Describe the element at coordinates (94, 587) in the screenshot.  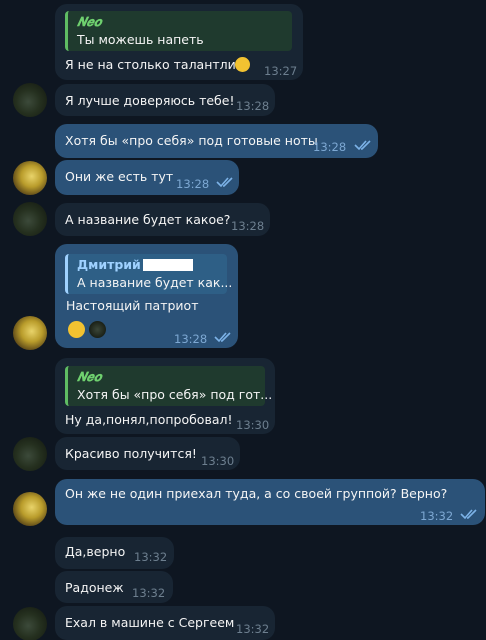
I see `message-text: Радонеж` at that location.